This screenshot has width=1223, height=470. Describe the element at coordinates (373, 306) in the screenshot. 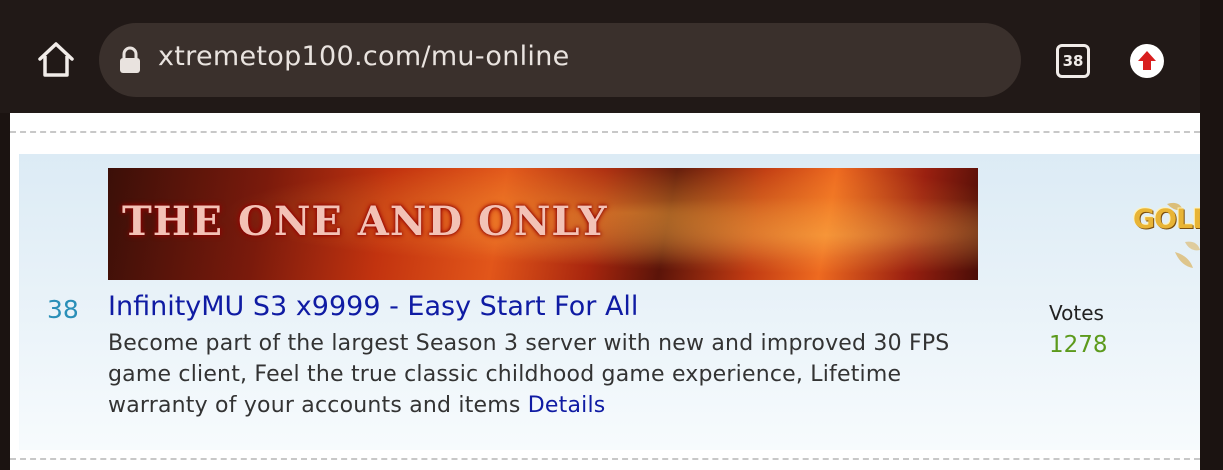

I see `server-title-link: InfinityMU S3 x9999 - Easy Start For All` at that location.